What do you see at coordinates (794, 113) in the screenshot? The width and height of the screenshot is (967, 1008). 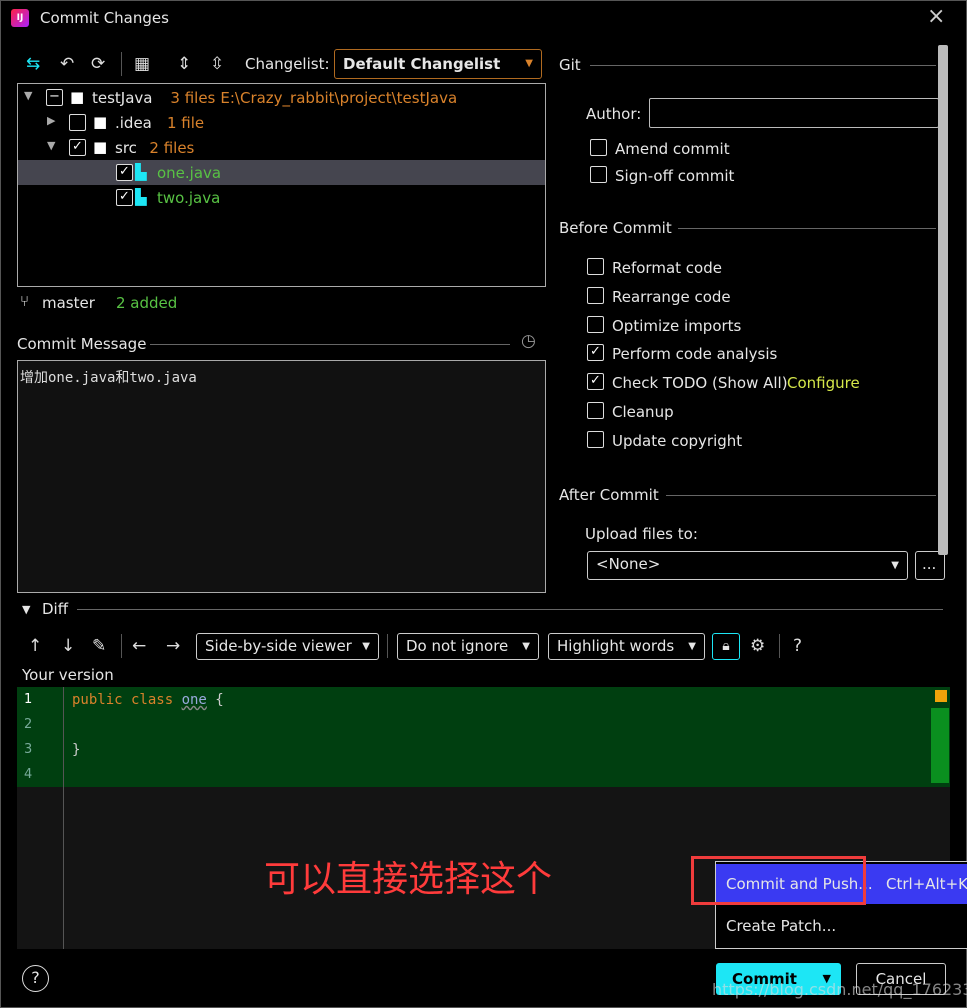 I see `author-input` at bounding box center [794, 113].